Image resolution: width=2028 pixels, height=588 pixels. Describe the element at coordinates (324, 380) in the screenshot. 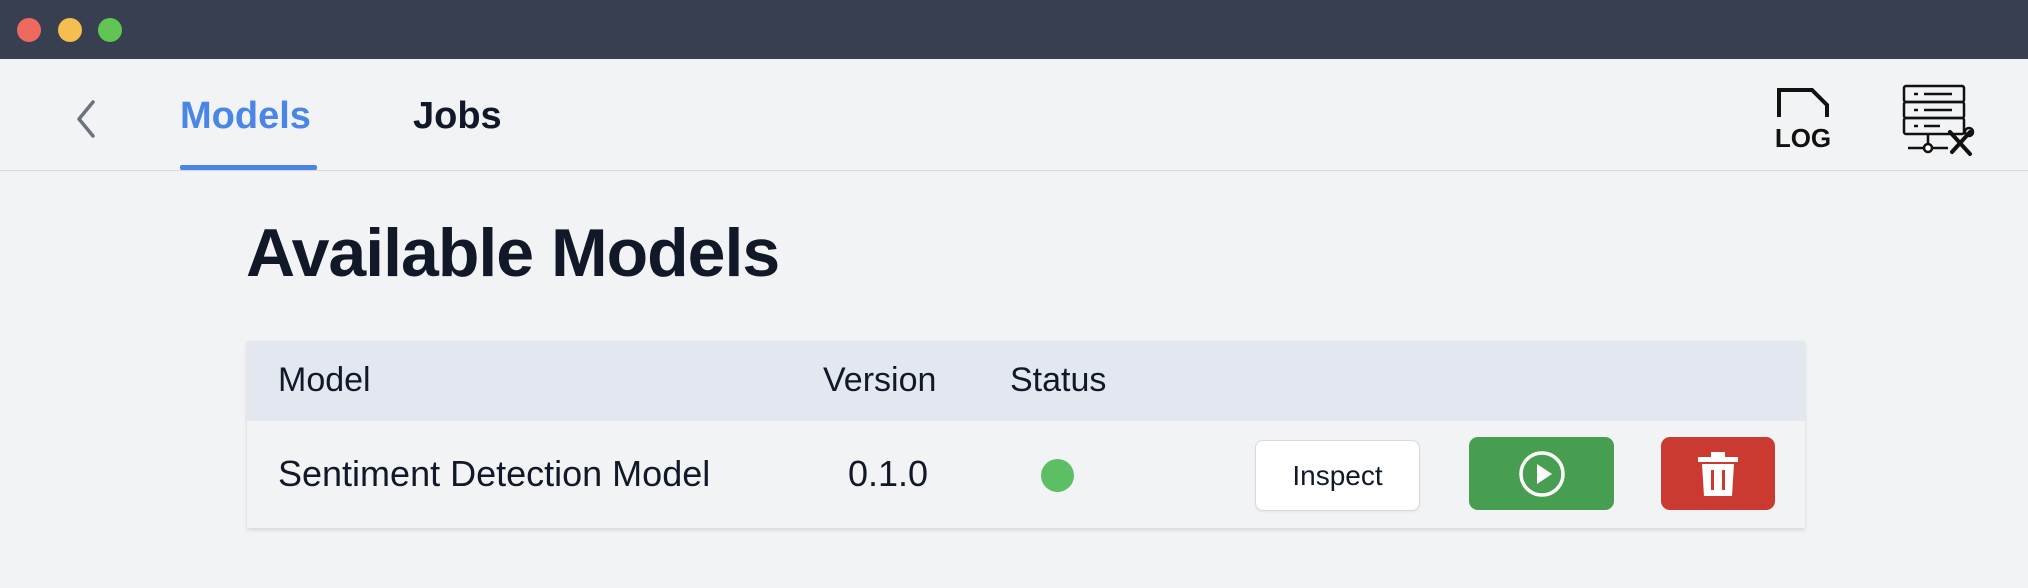

I see `column-header-model: Model` at that location.